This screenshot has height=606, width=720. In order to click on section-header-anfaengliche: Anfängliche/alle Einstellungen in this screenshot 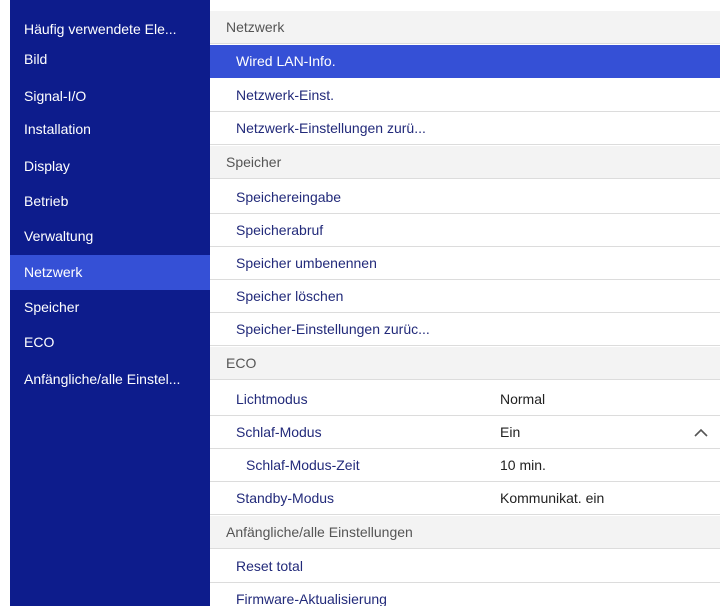, I will do `click(465, 532)`.